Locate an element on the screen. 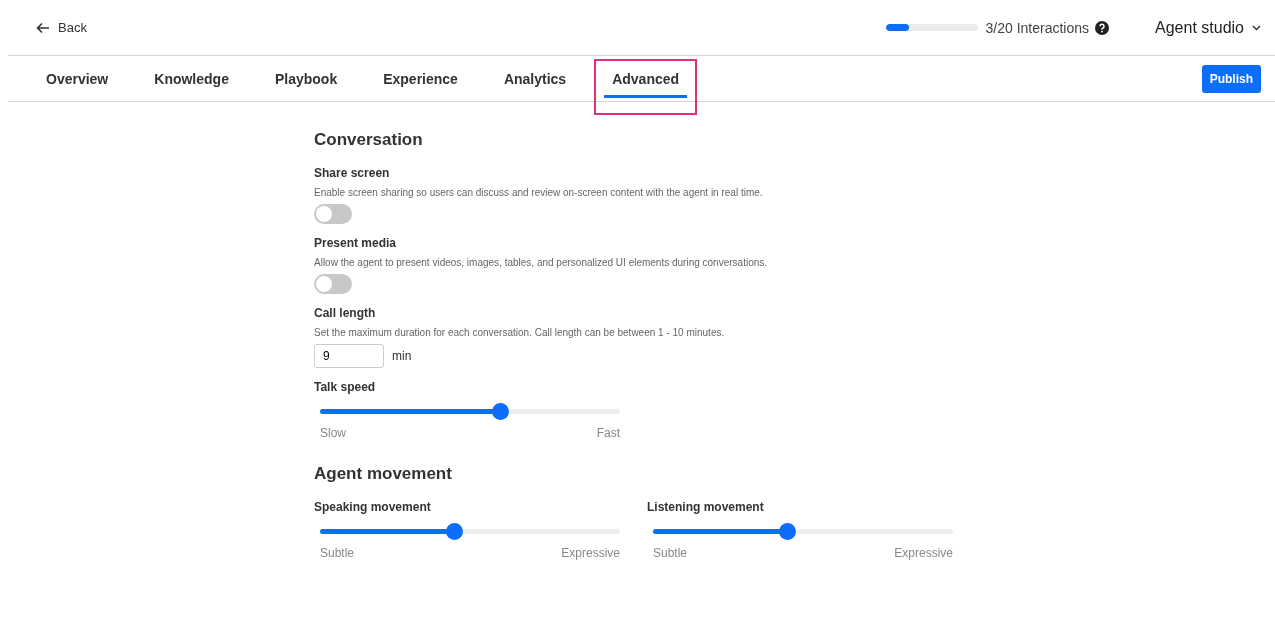 The image size is (1275, 618). publish-button: Publish is located at coordinates (1231, 78).